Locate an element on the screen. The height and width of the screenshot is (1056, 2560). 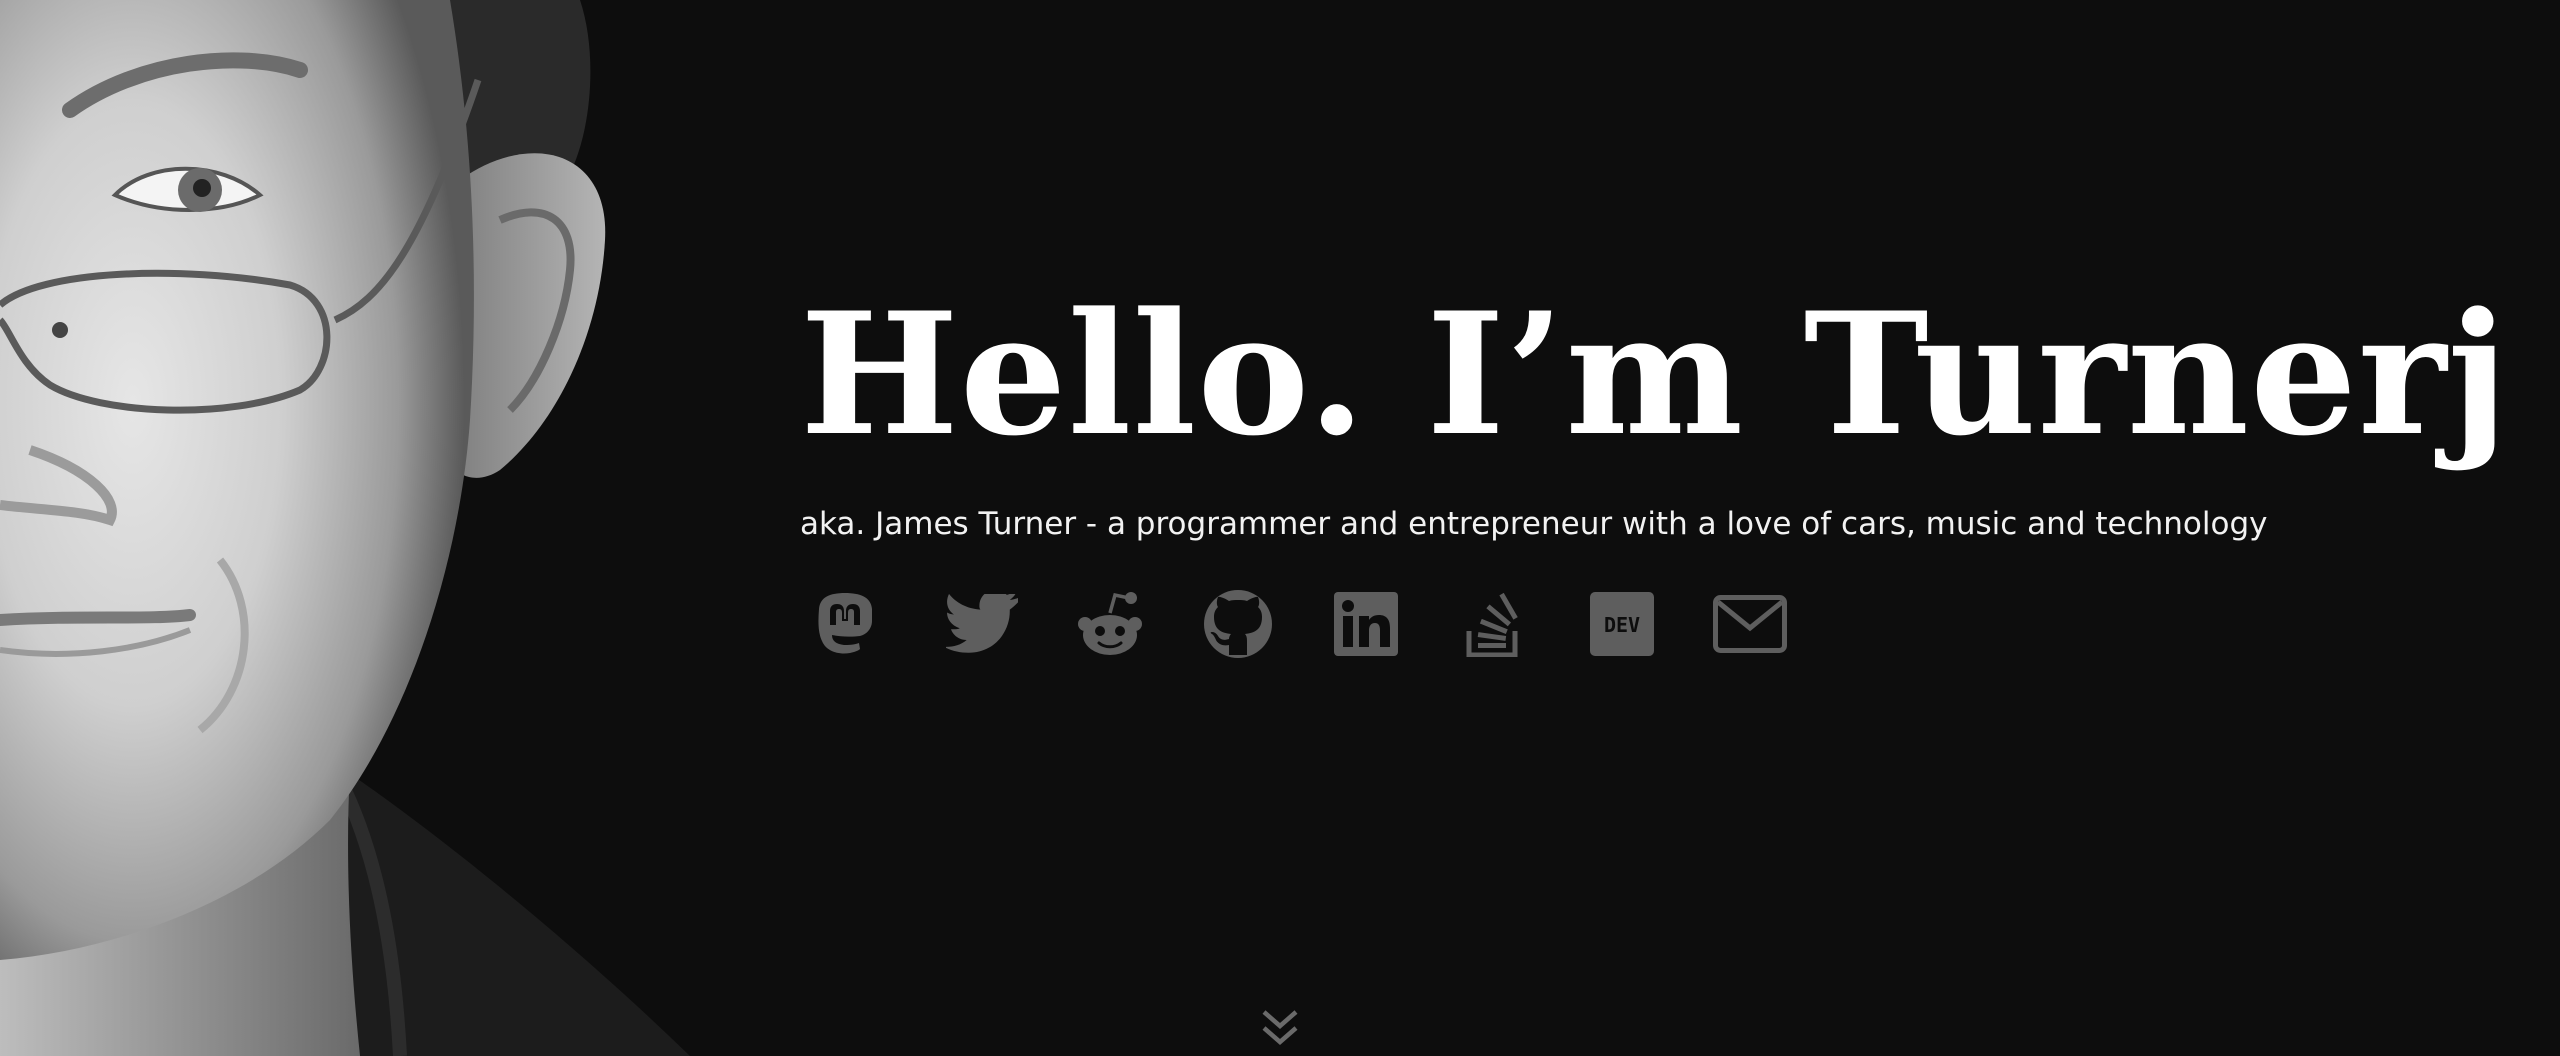
page-title: Hello. I’m Turnerj is located at coordinates (1655, 374).